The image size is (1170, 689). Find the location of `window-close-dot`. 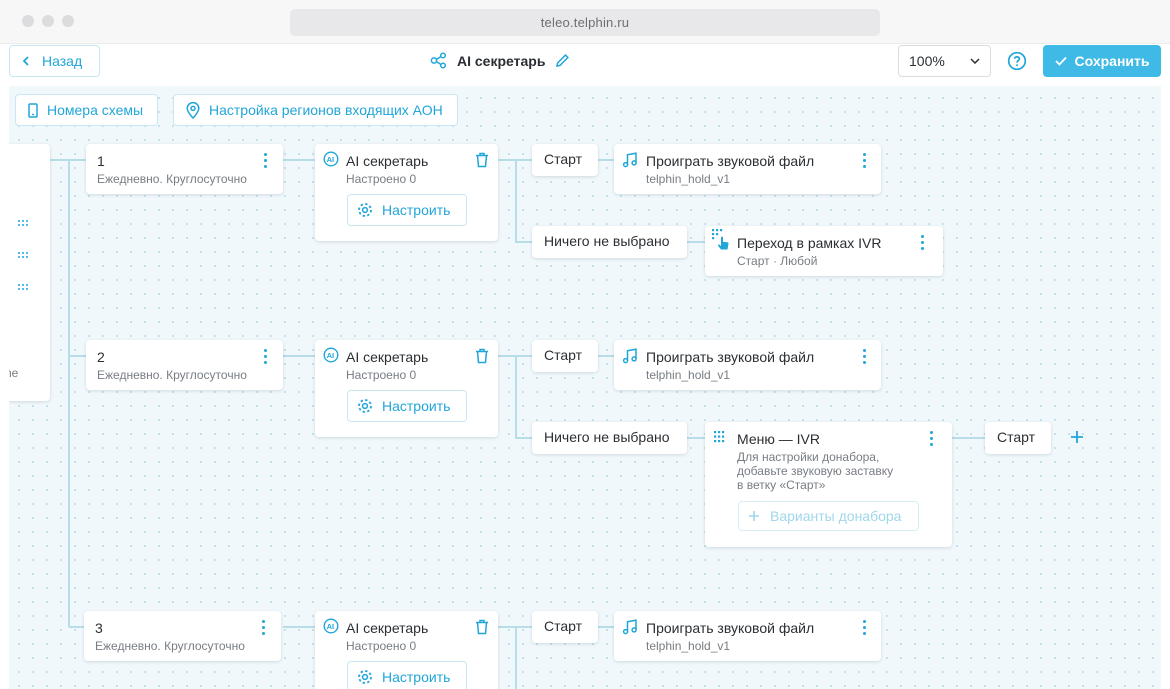

window-close-dot is located at coordinates (28, 21).